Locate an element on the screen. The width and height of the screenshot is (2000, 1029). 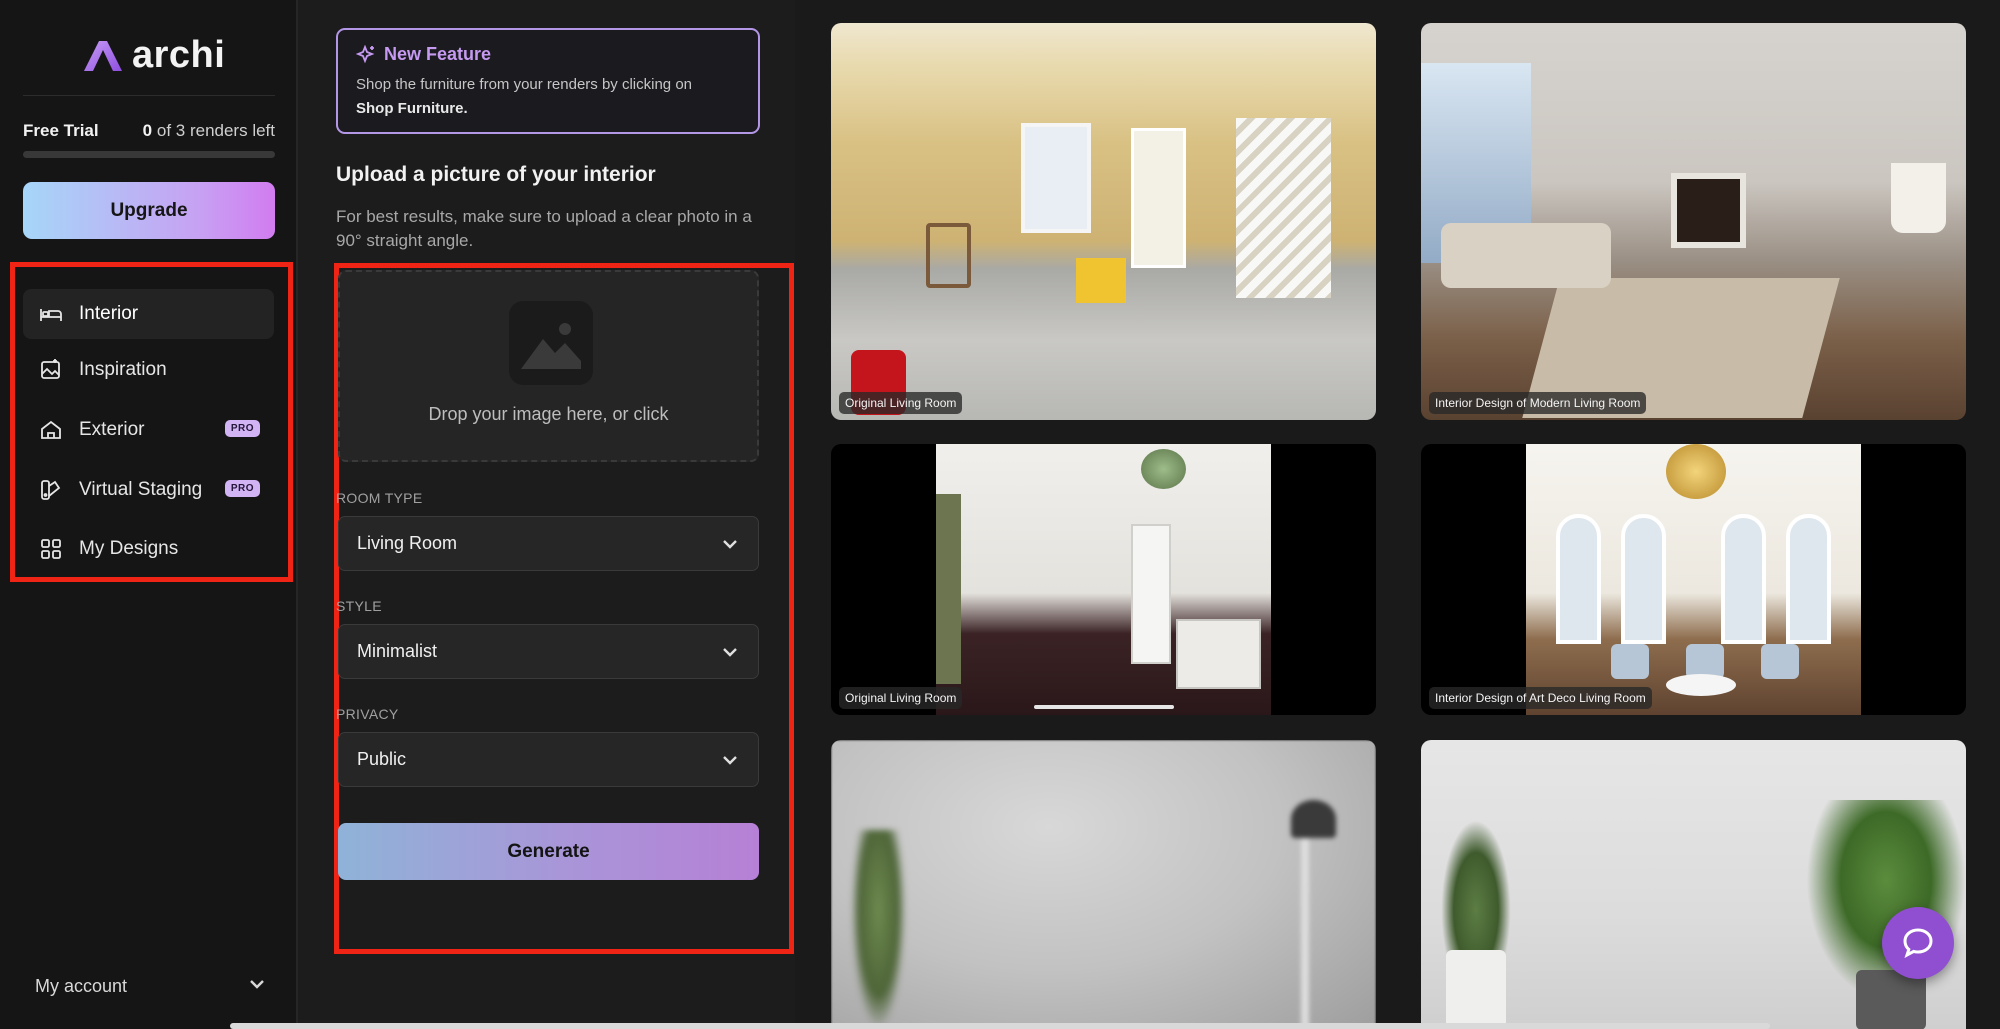
gallery-tile-art-deco-living-room: Interior Design of Art Deco Living Room is located at coordinates (1693, 579).